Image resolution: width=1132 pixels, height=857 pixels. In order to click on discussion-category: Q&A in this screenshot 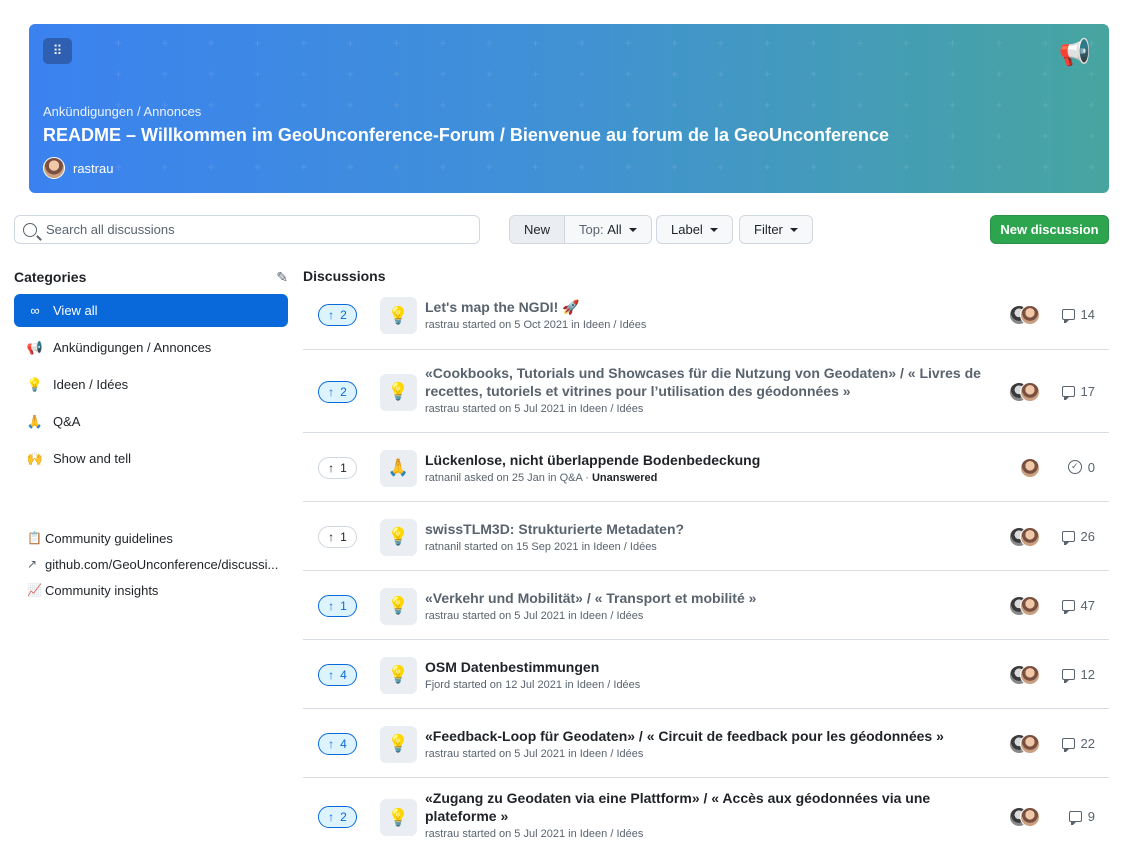, I will do `click(571, 478)`.